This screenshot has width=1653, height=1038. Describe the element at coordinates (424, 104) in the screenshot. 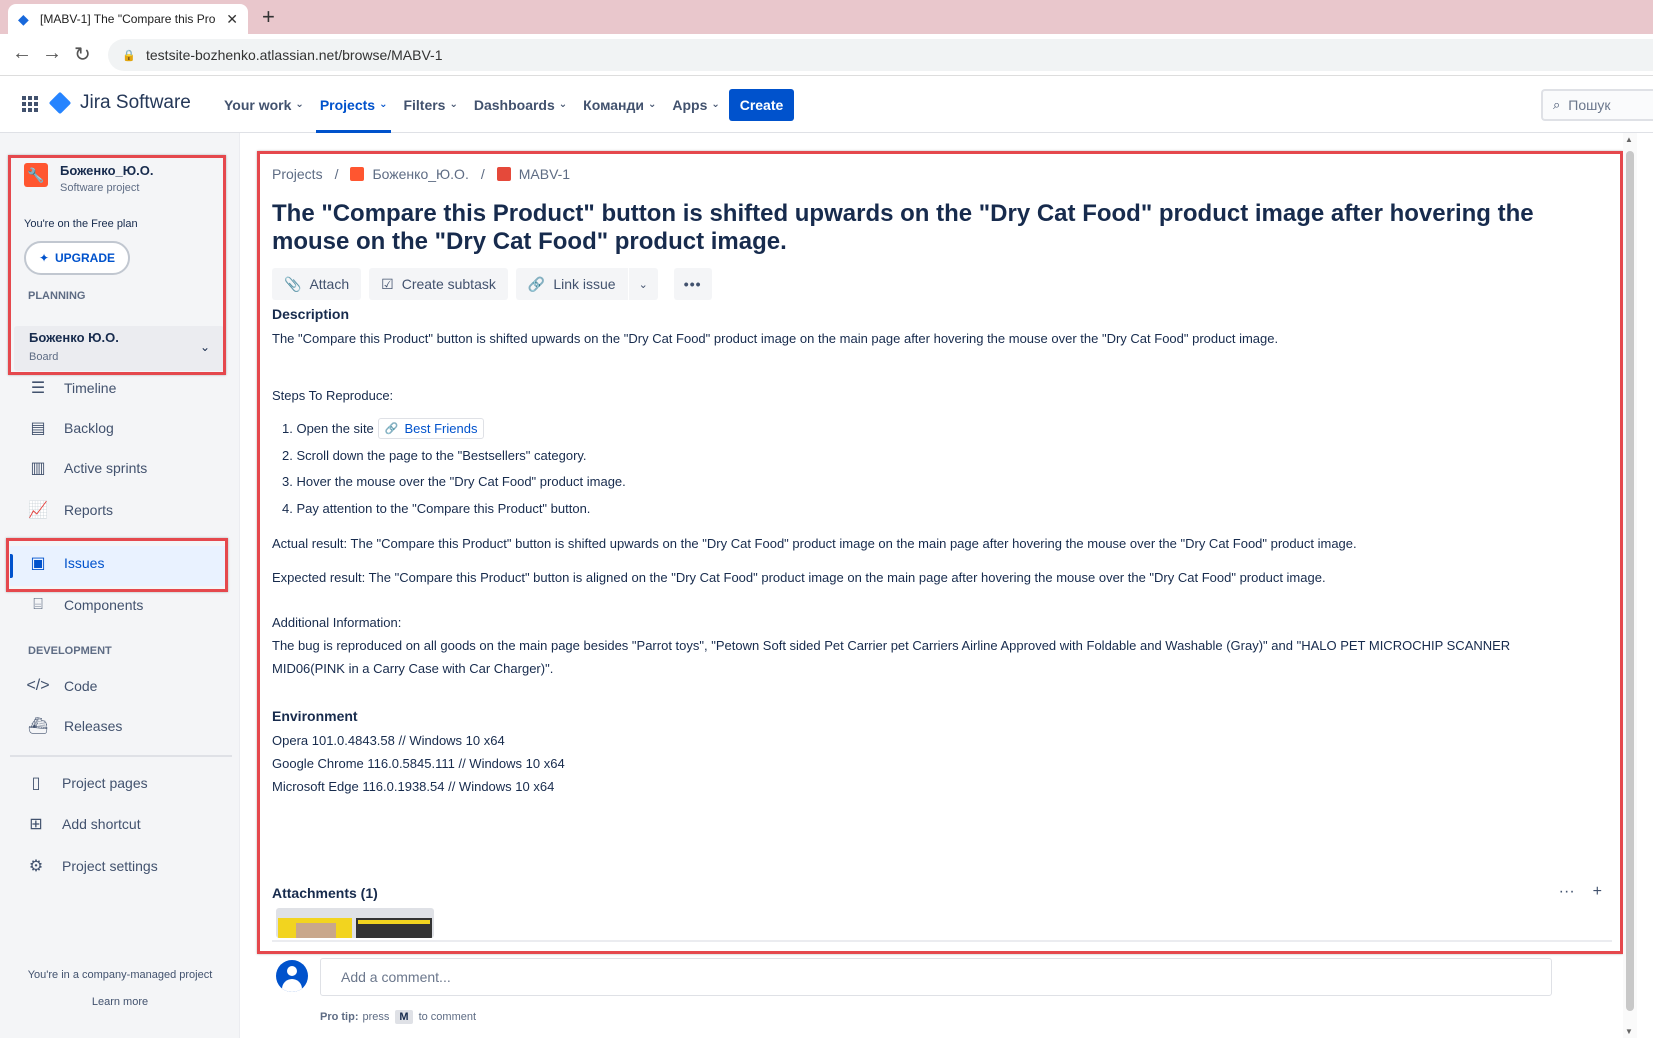

I see `menu-label: Filters` at that location.